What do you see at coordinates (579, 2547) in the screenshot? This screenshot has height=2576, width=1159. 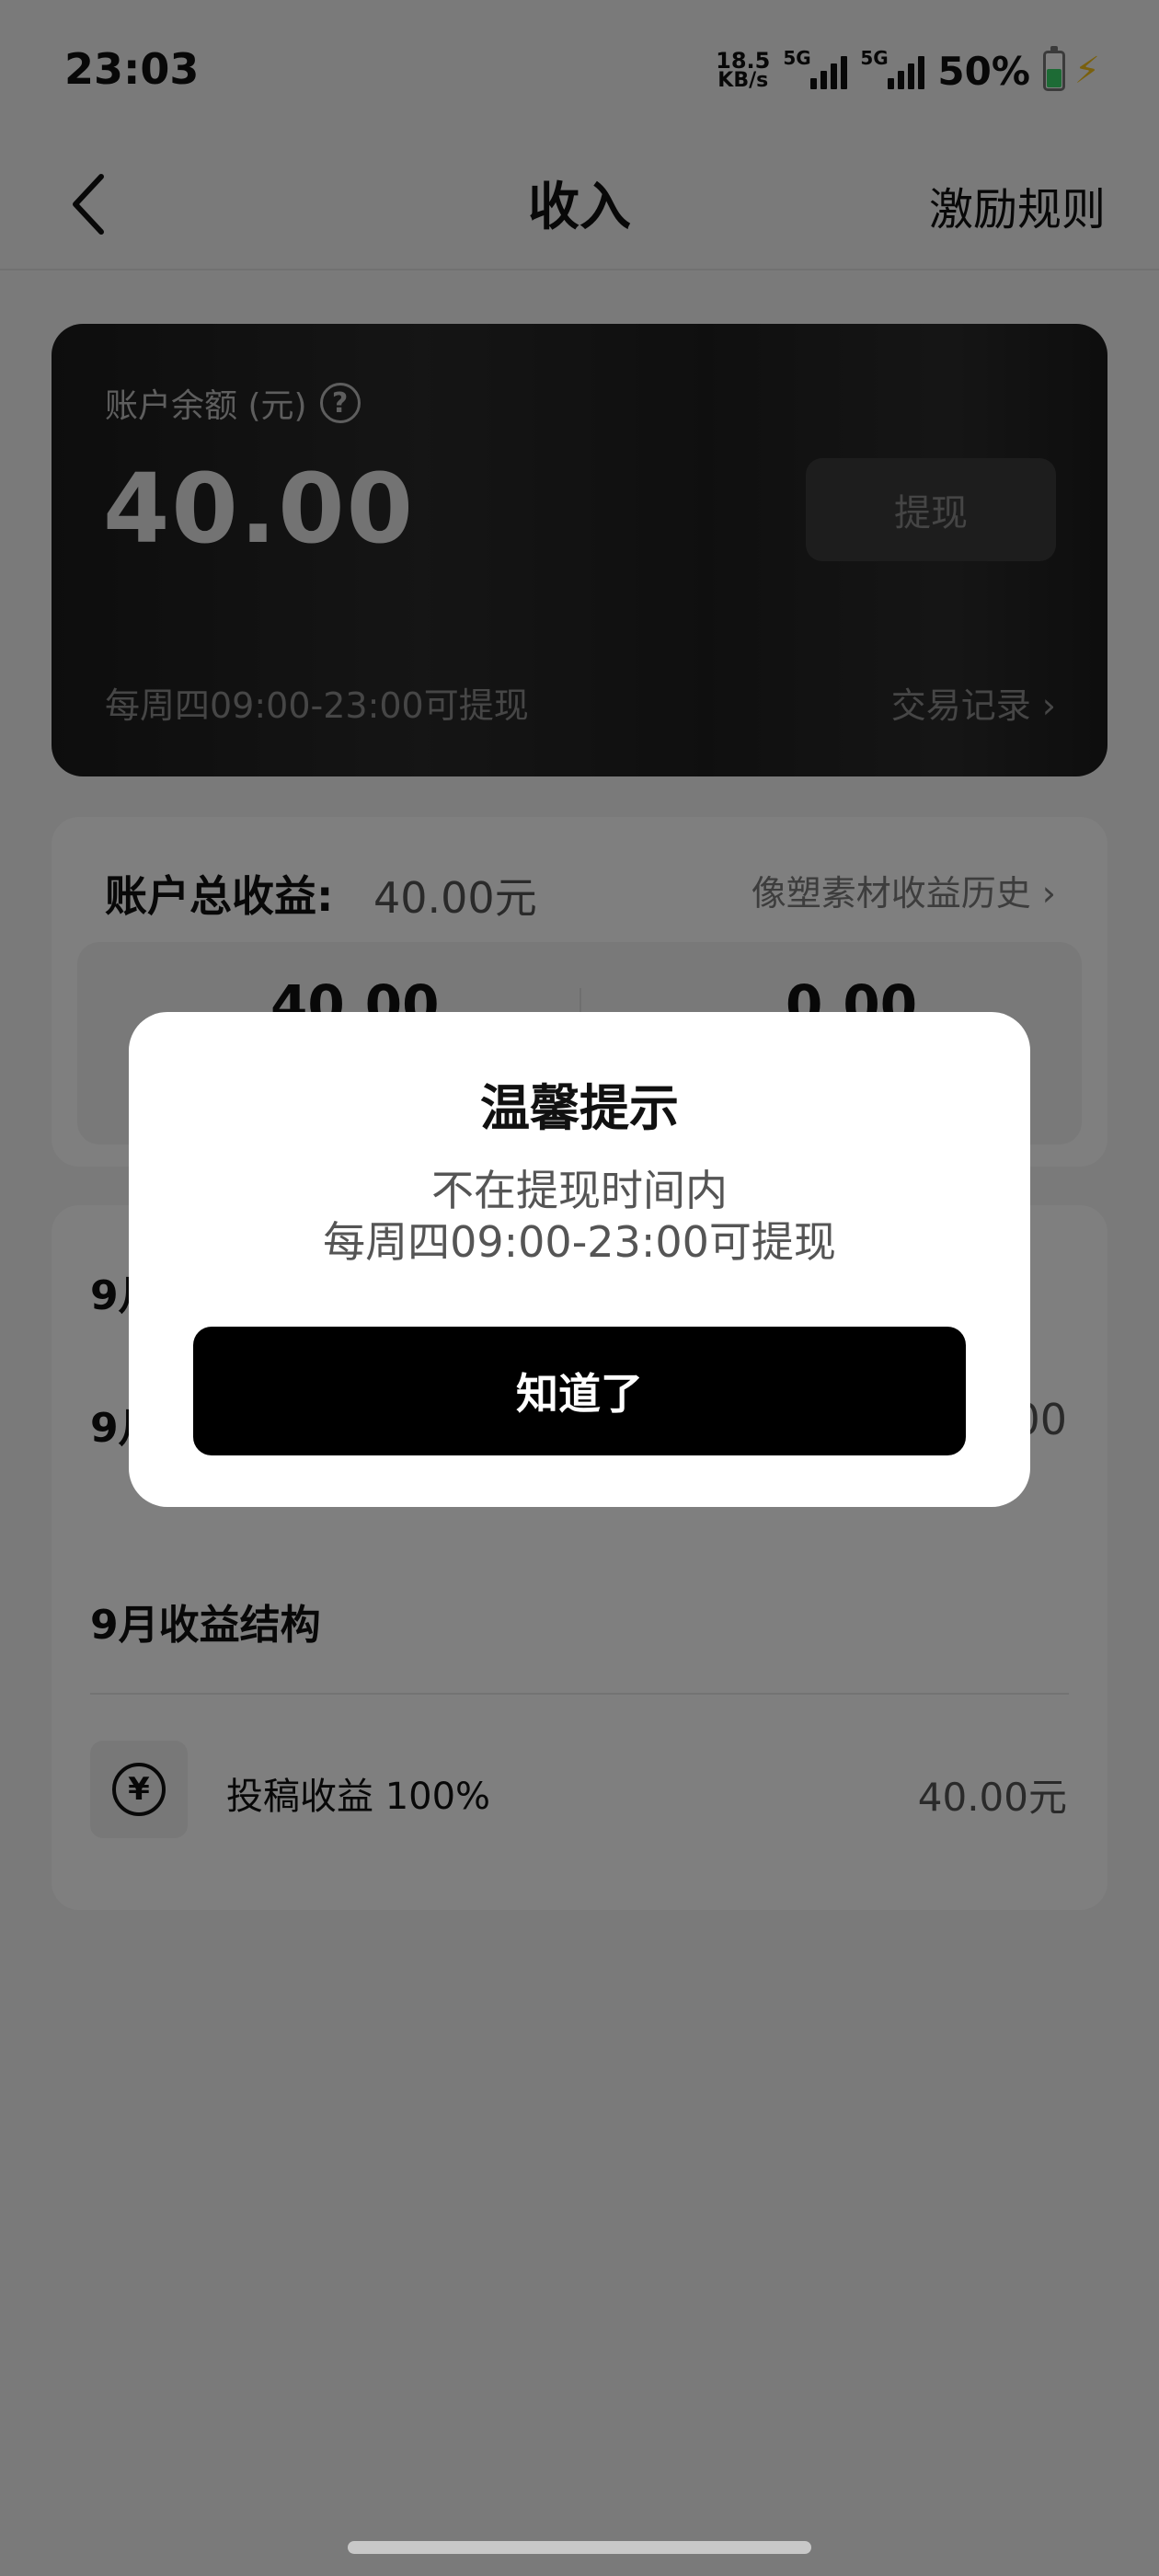 I see `home-indicator` at bounding box center [579, 2547].